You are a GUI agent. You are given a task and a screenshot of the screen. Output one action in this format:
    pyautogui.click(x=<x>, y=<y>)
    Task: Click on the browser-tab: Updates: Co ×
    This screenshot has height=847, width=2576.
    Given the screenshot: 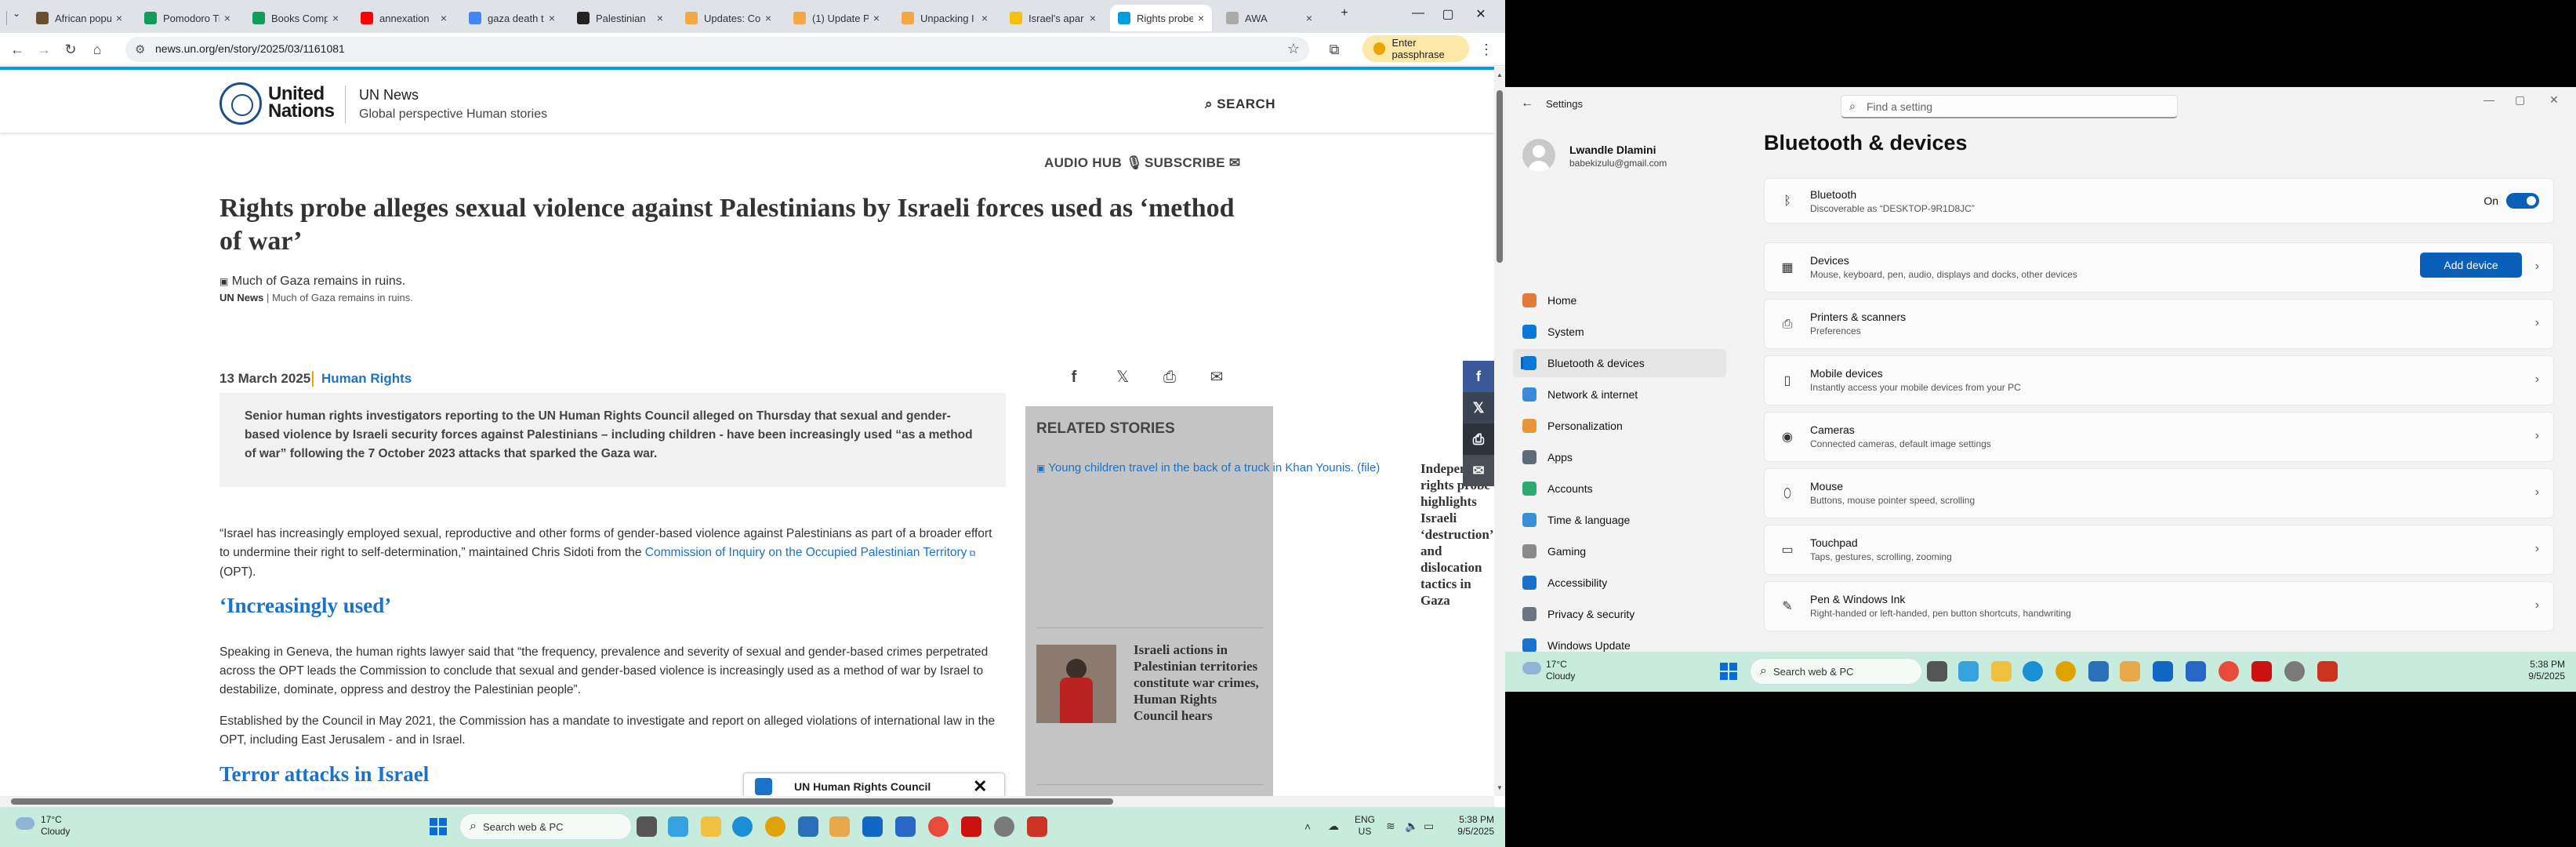 What is the action you would take?
    pyautogui.click(x=728, y=18)
    